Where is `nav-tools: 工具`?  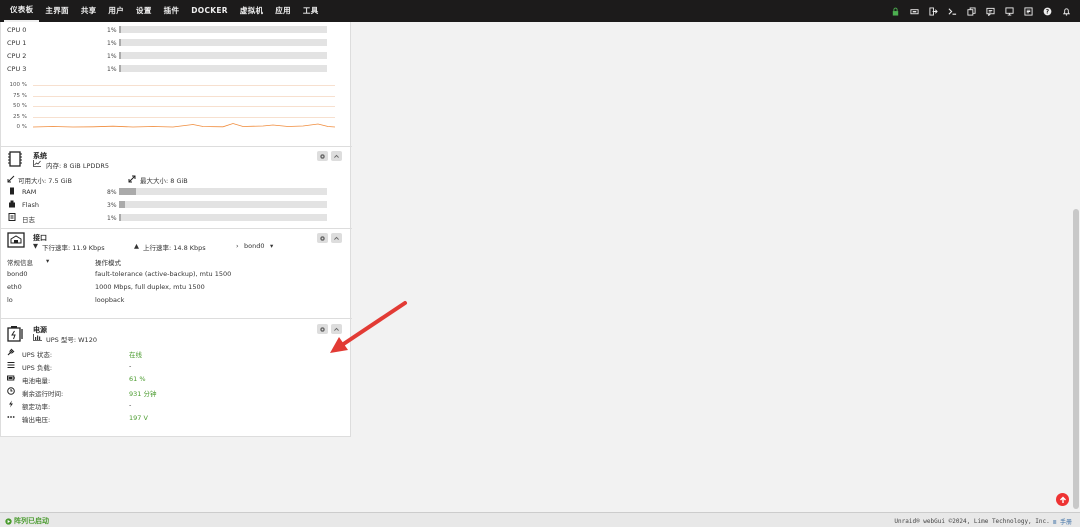
nav-tools: 工具 is located at coordinates (311, 11).